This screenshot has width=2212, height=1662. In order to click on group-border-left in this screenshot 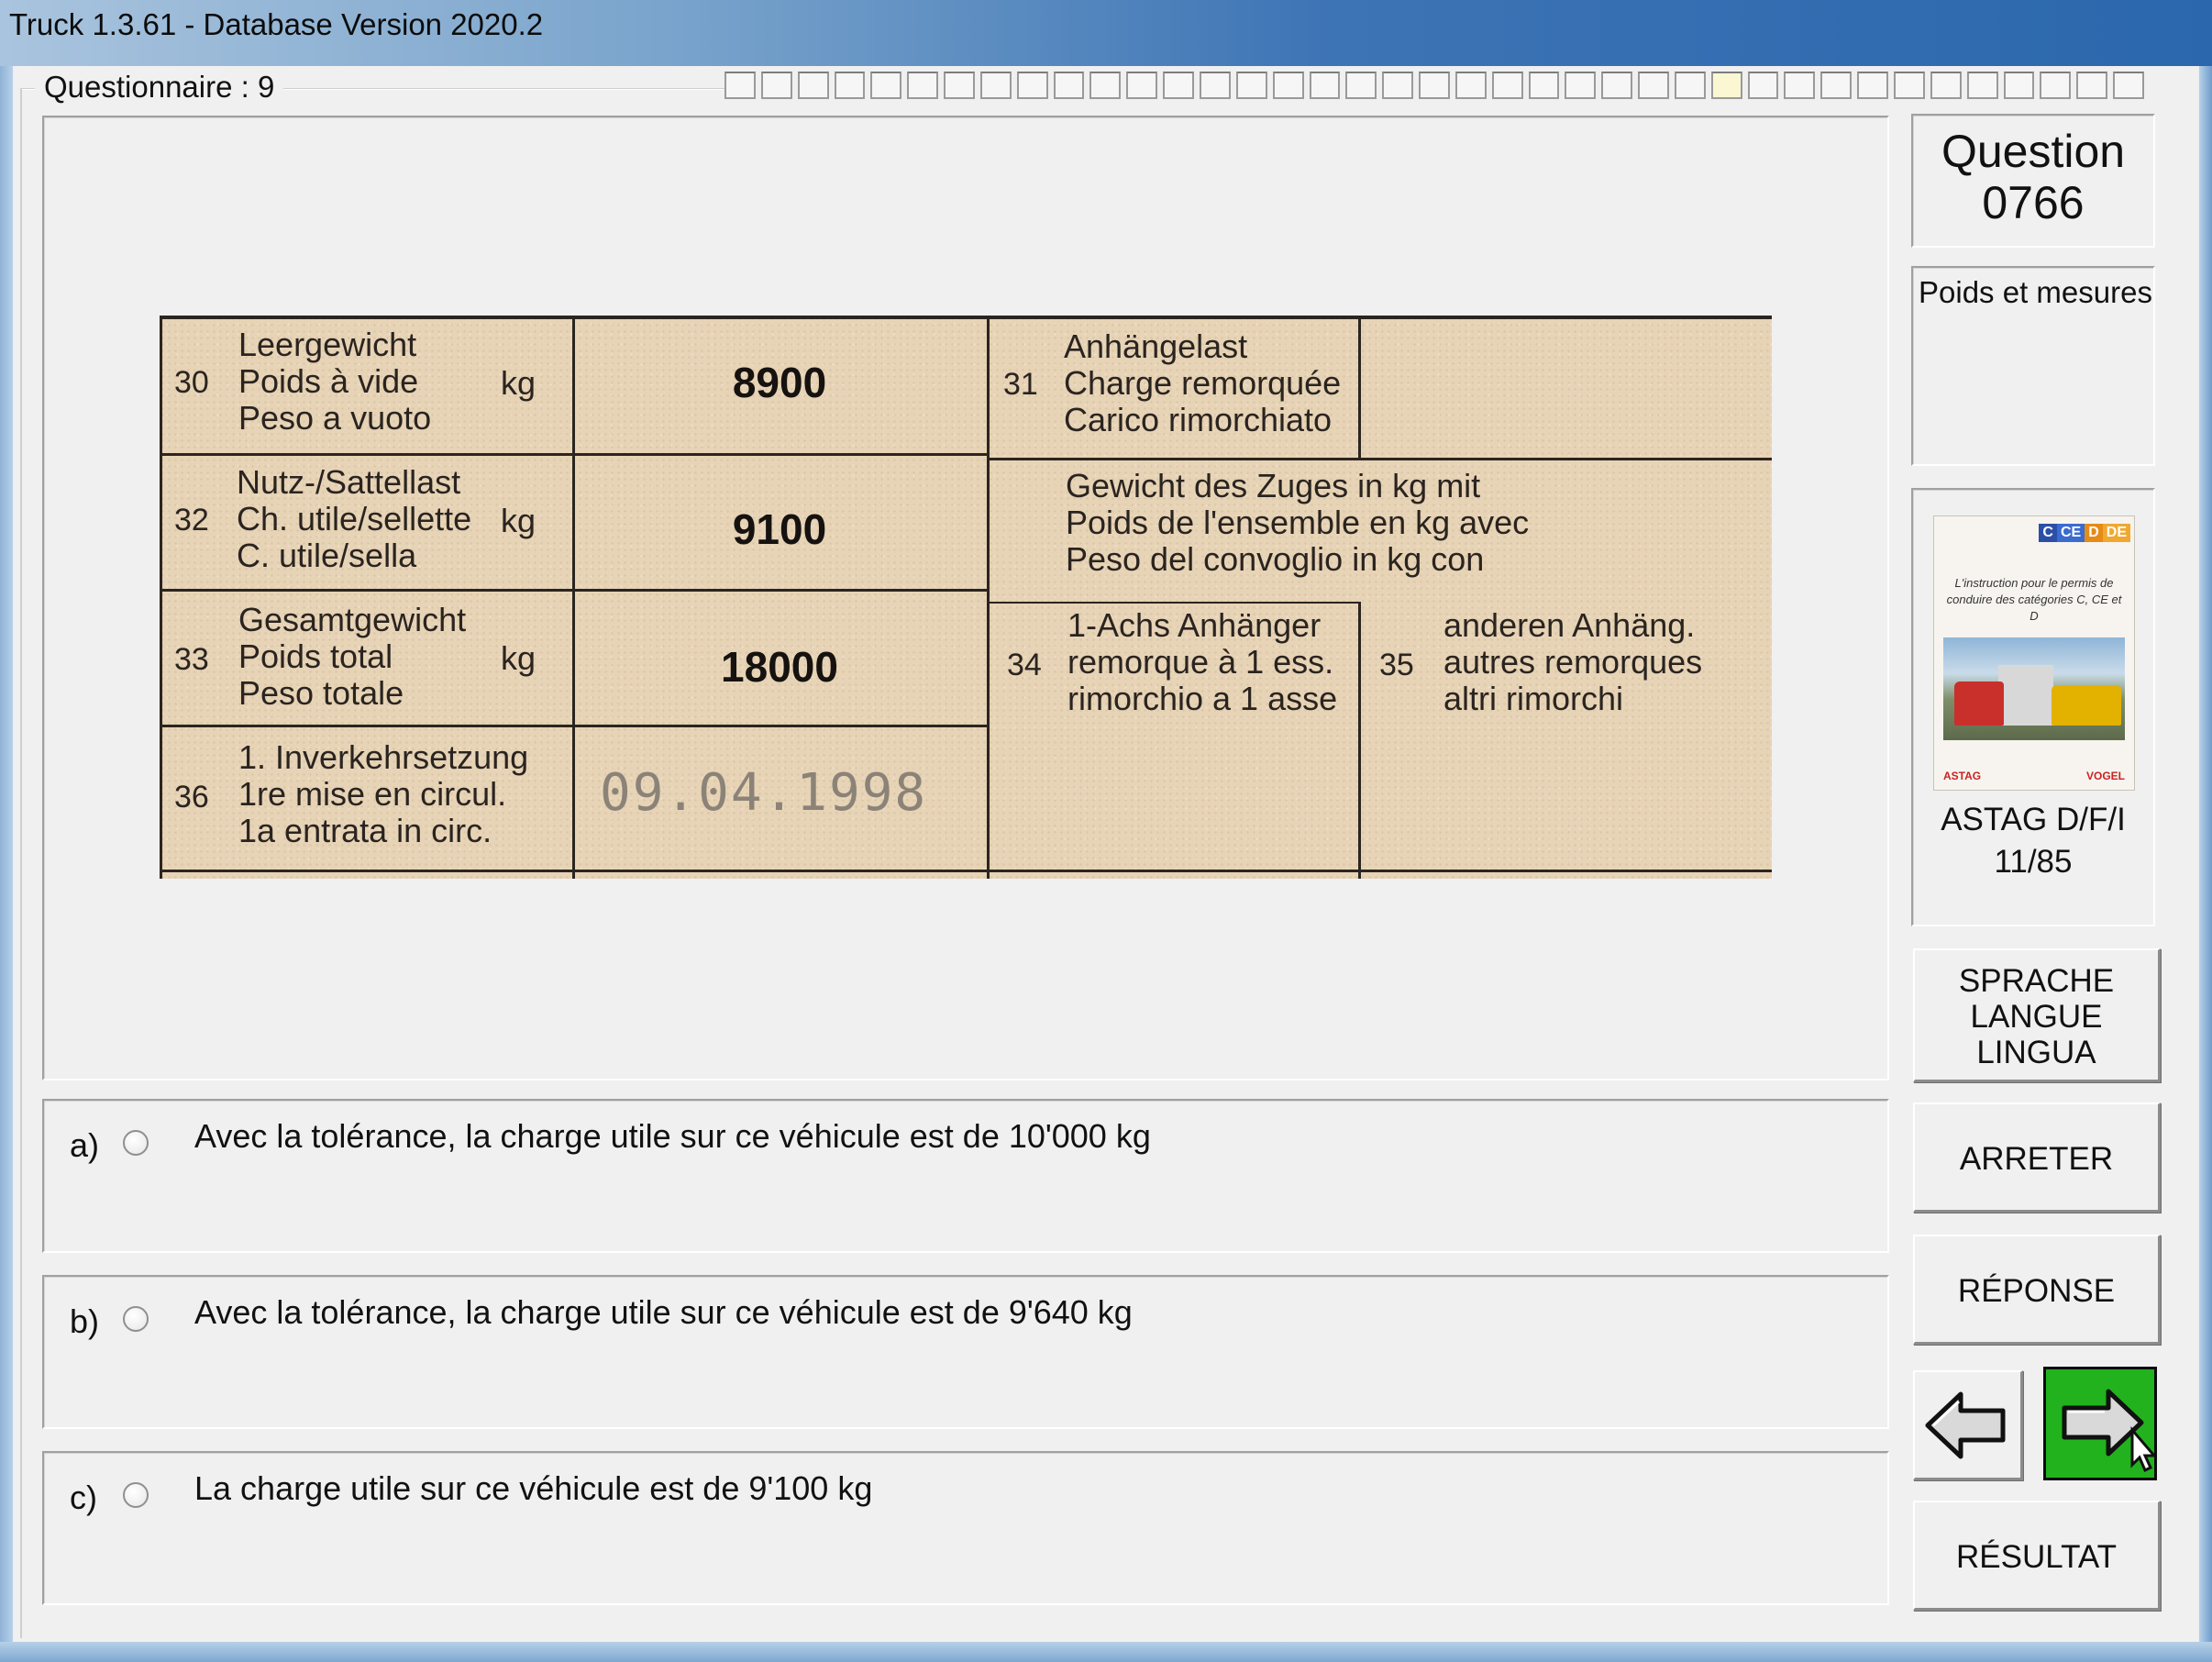, I will do `click(21, 863)`.